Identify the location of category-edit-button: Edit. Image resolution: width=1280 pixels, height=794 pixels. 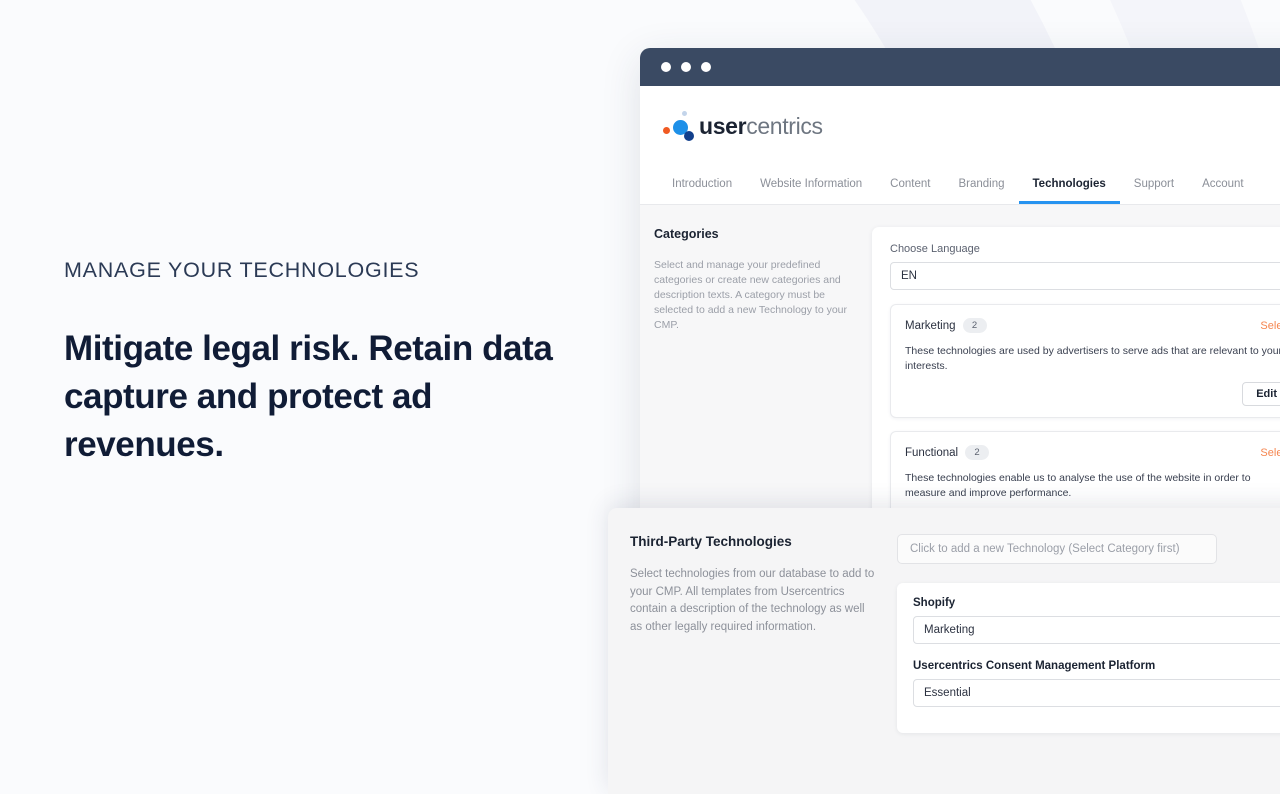
(1261, 394).